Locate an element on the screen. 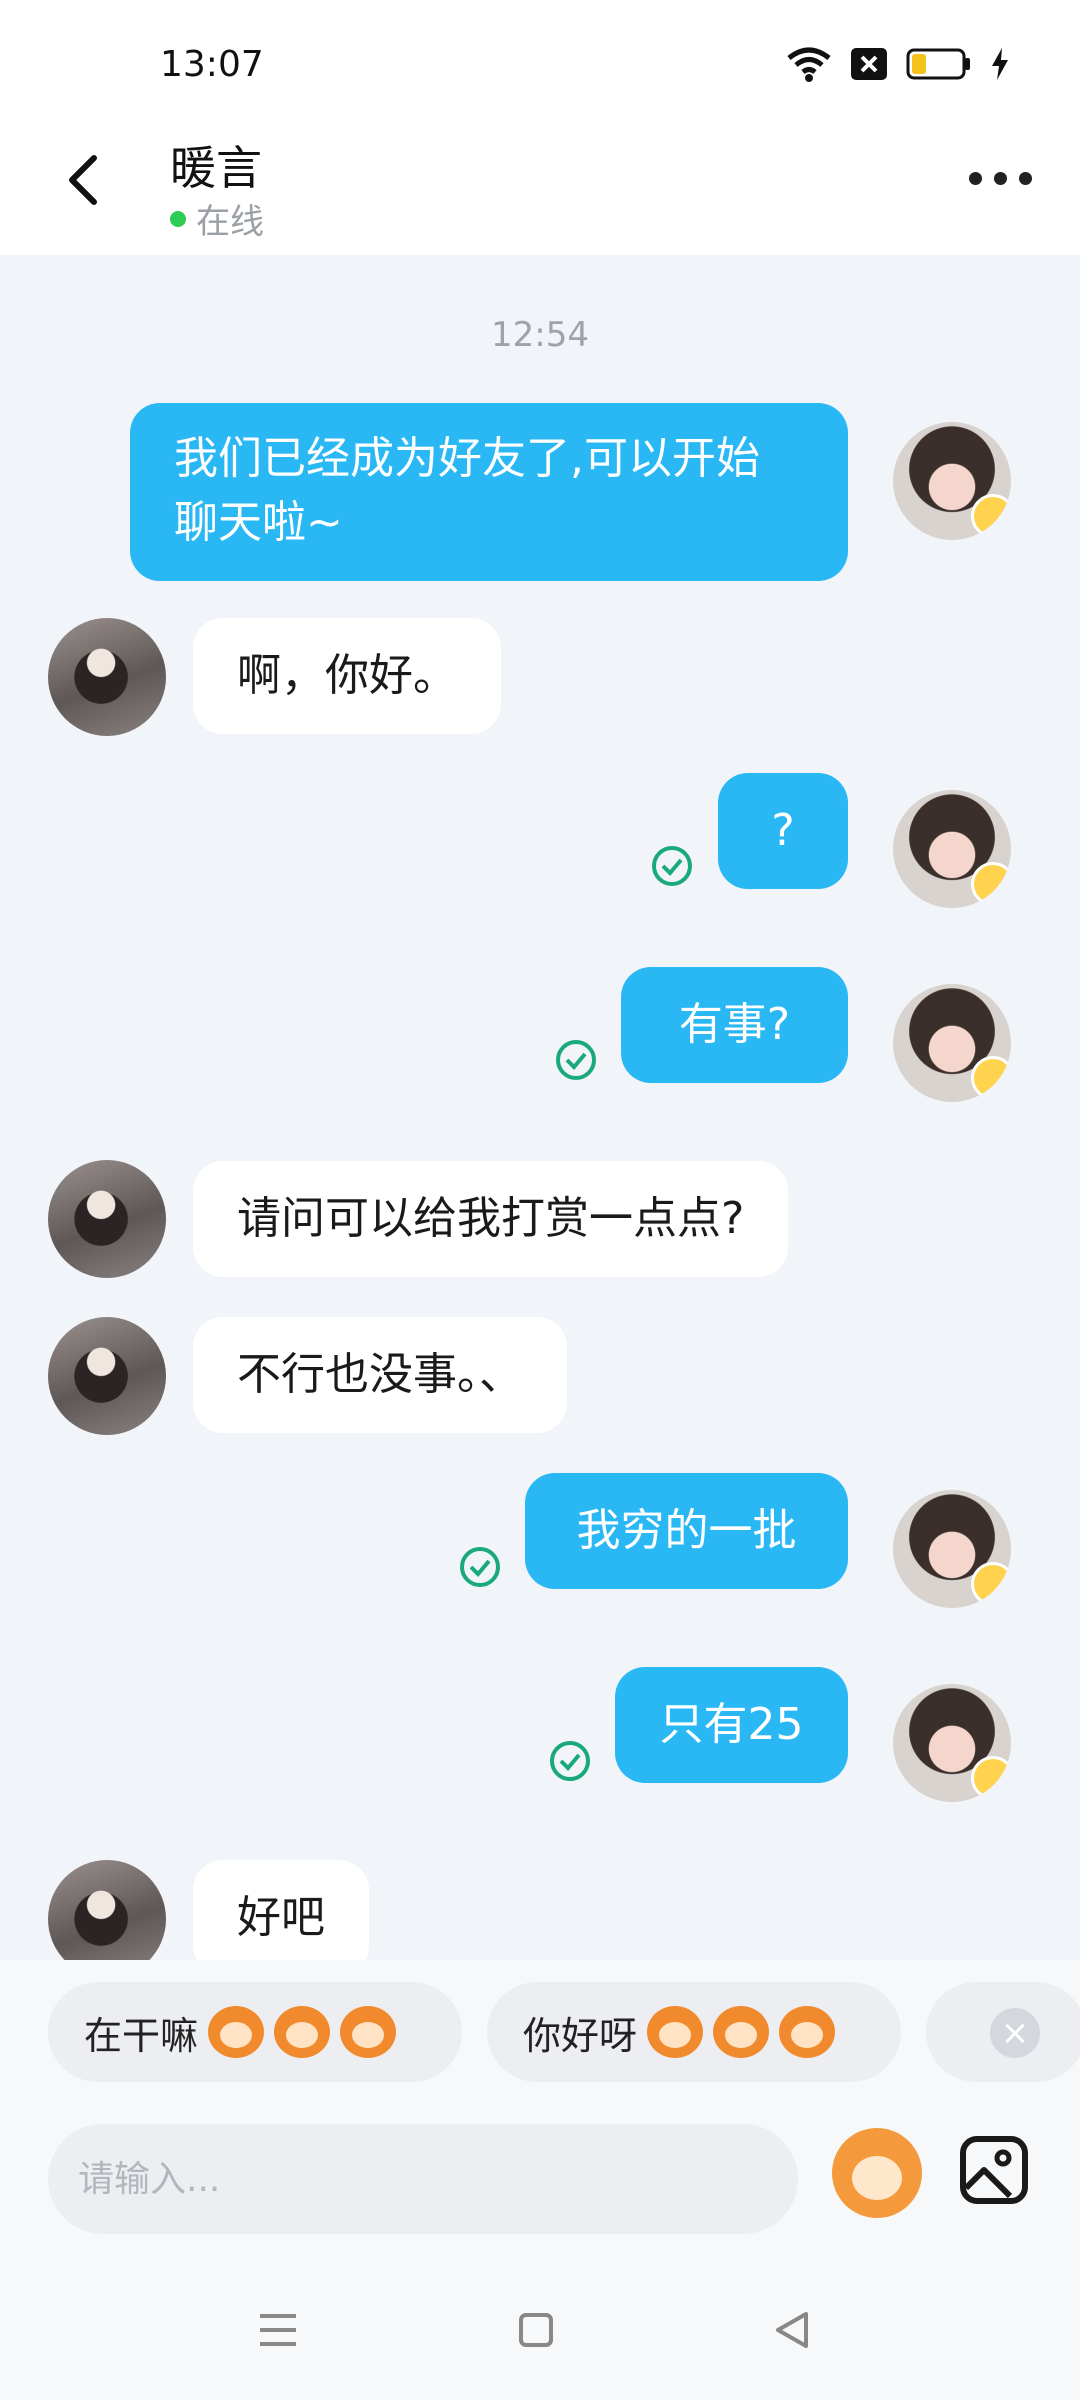  message-text: 啊，你好。 is located at coordinates (347, 675).